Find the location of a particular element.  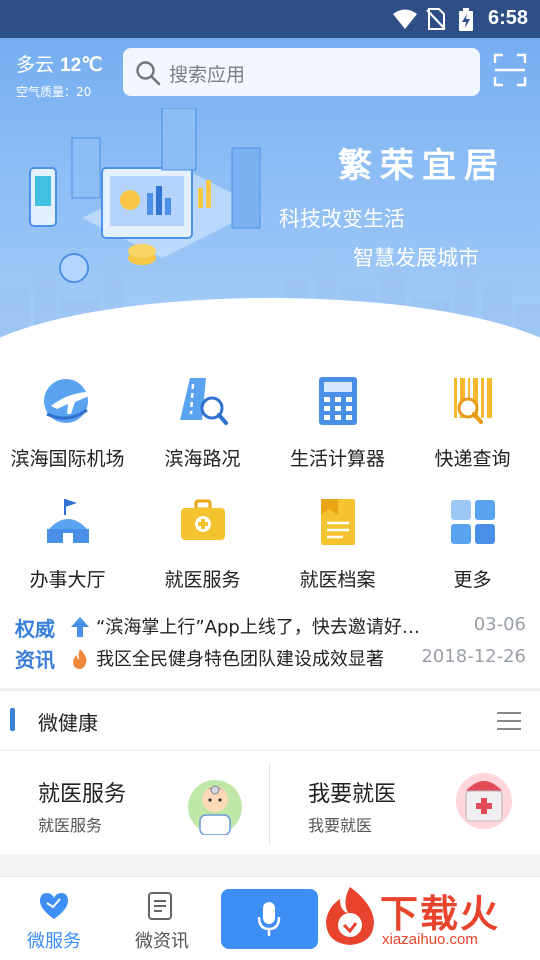

scan-icon is located at coordinates (510, 70).